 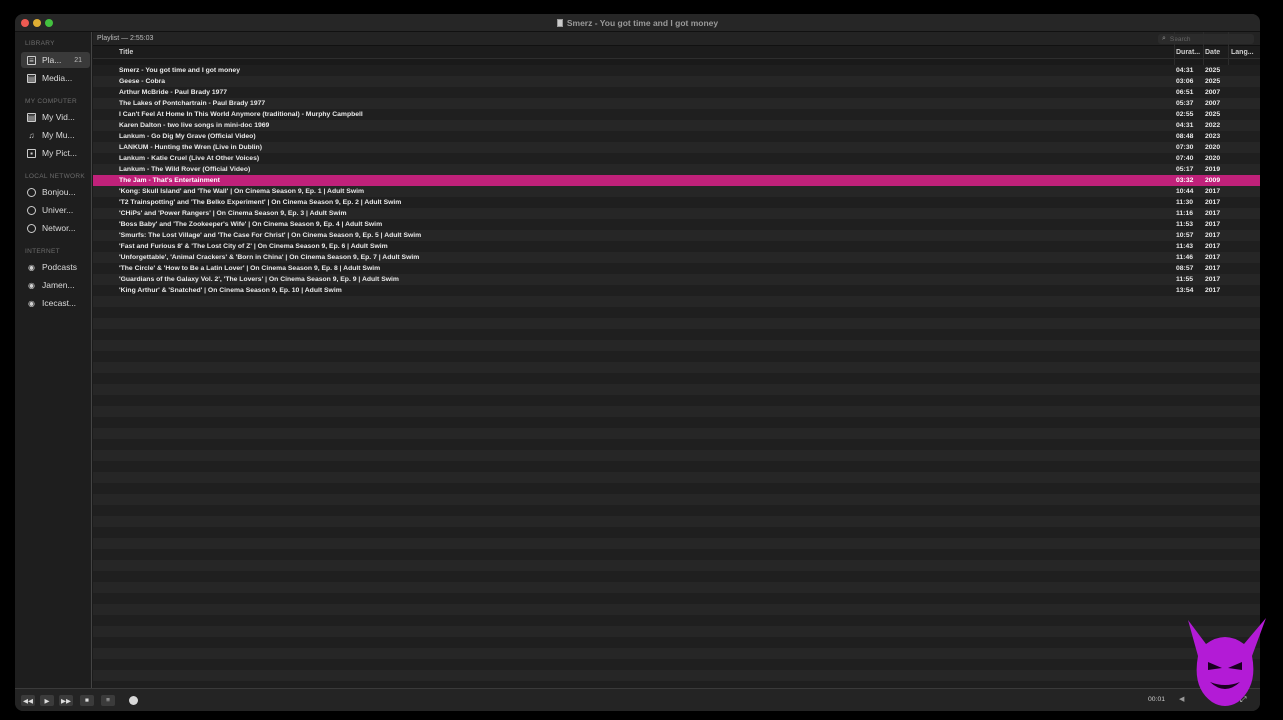 What do you see at coordinates (1185, 136) in the screenshot?
I see `track-duration: 08:48` at bounding box center [1185, 136].